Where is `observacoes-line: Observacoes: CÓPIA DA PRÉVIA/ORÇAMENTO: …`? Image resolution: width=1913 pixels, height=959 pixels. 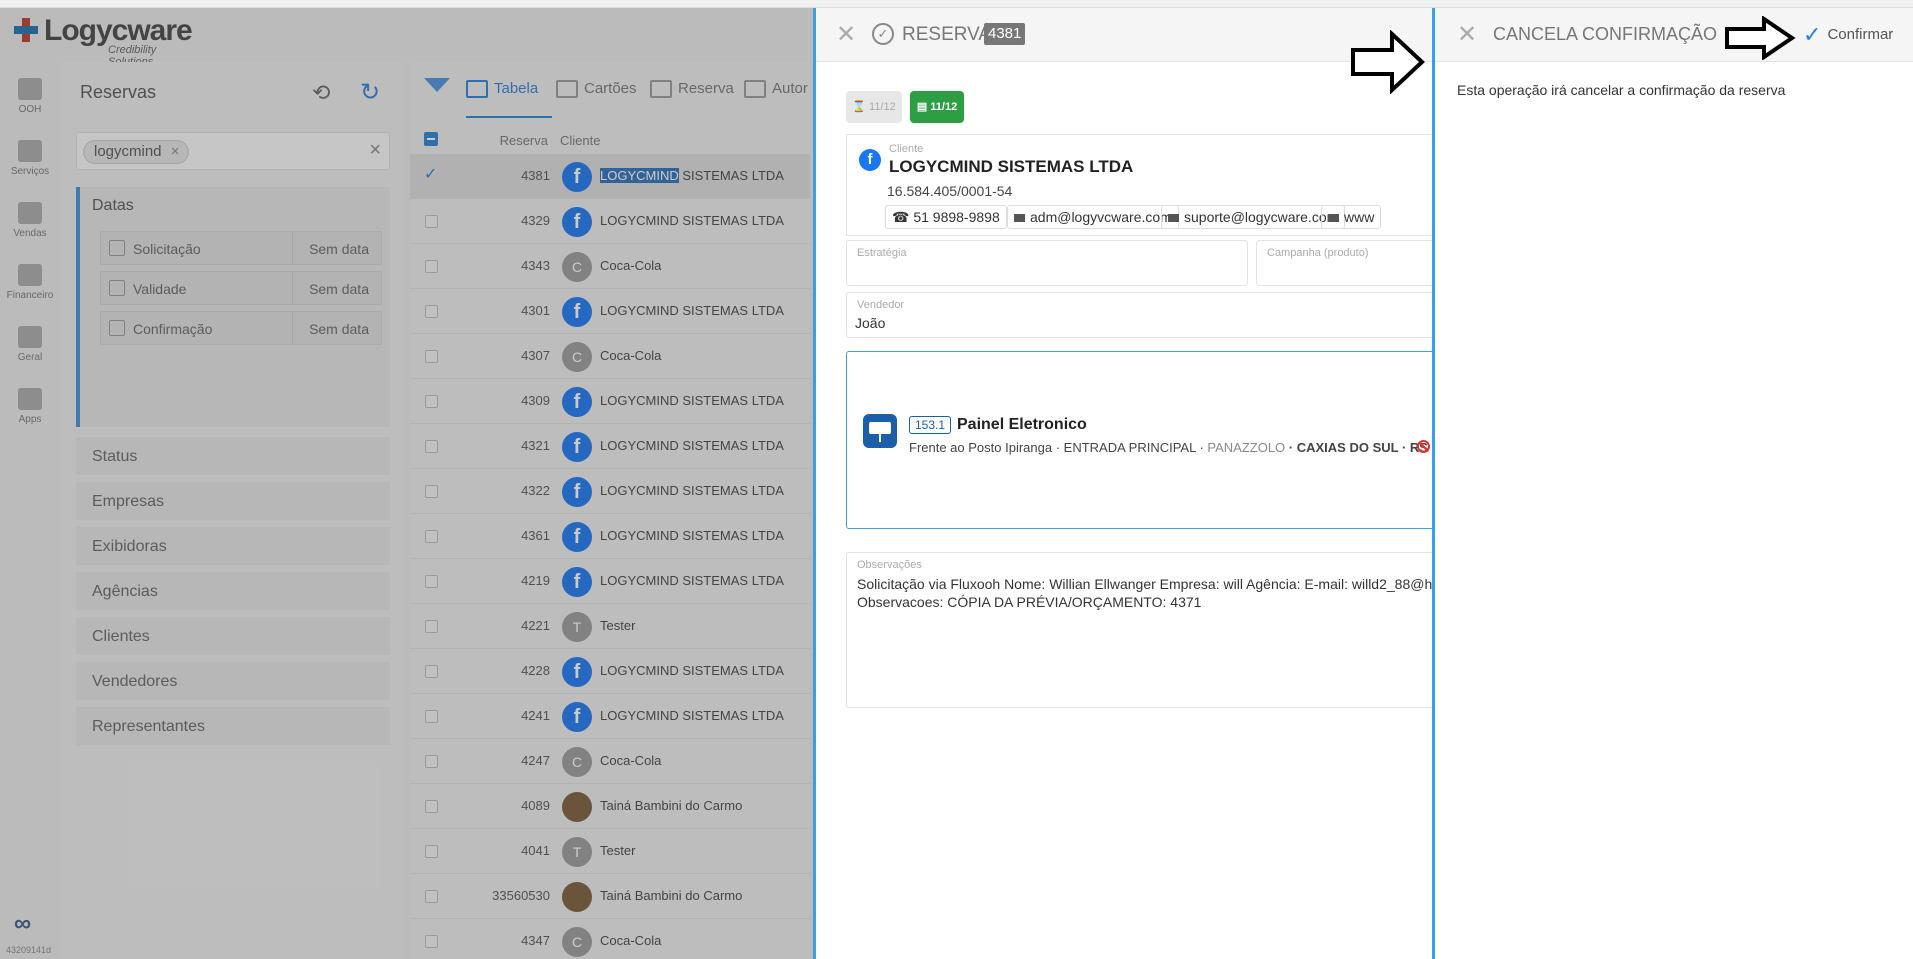 observacoes-line: Observacoes: CÓPIA DA PRÉVIA/ORÇAMENTO: … is located at coordinates (1029, 602).